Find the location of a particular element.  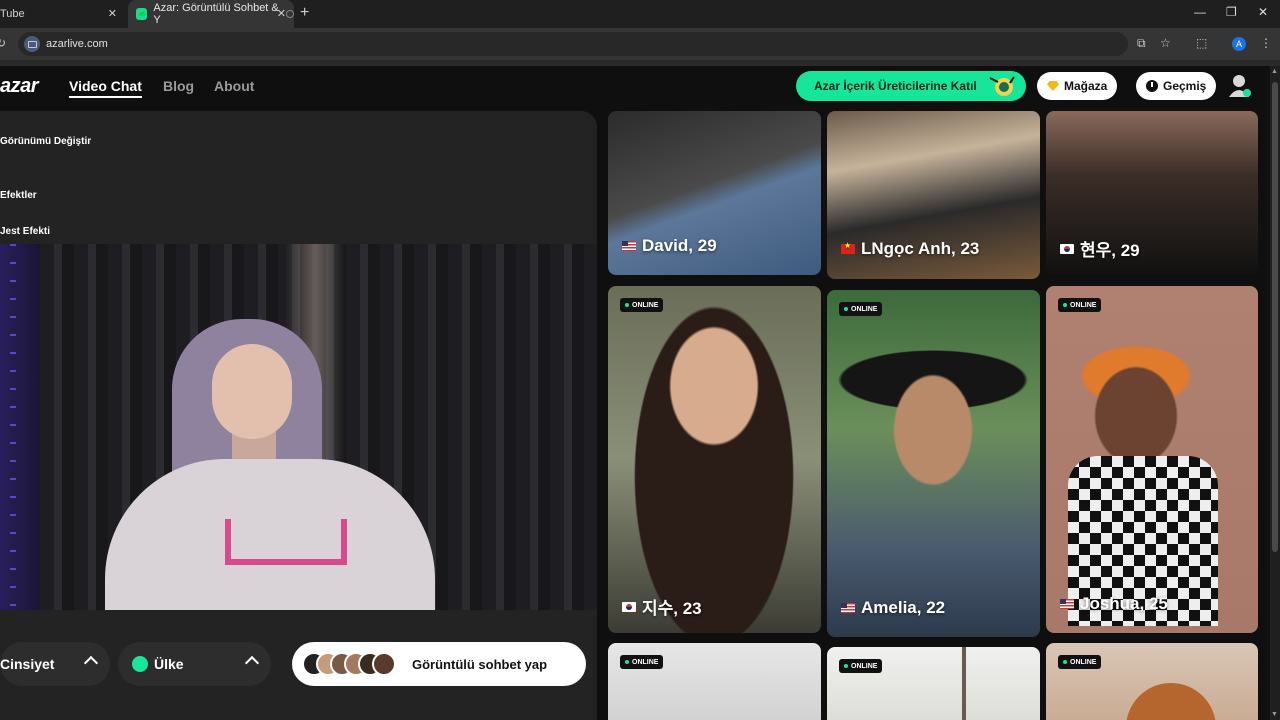

tab-azar: Azar: Görüntülü Sohbet & Y ✕ is located at coordinates (211, 14).